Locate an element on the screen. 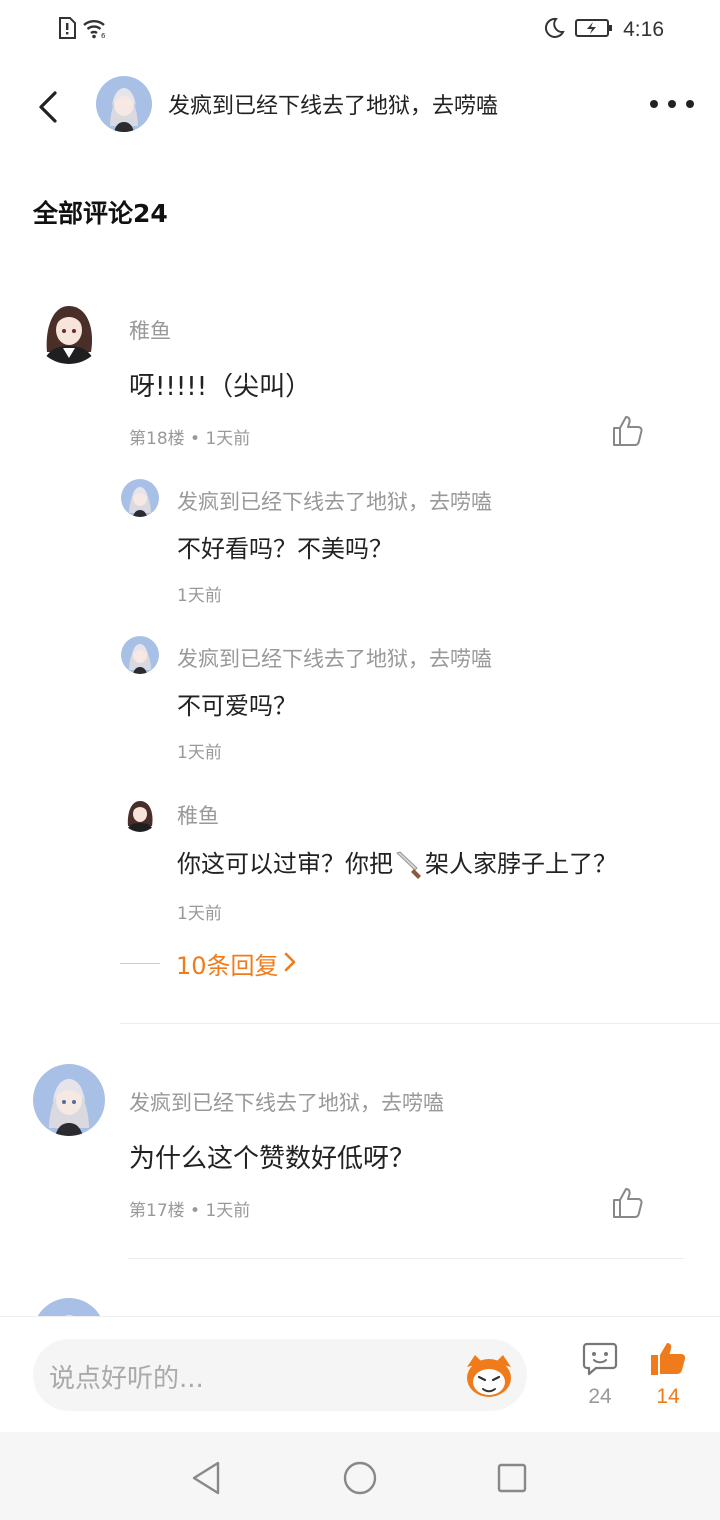 This screenshot has width=720, height=1520. status-time: 4:16 is located at coordinates (643, 29).